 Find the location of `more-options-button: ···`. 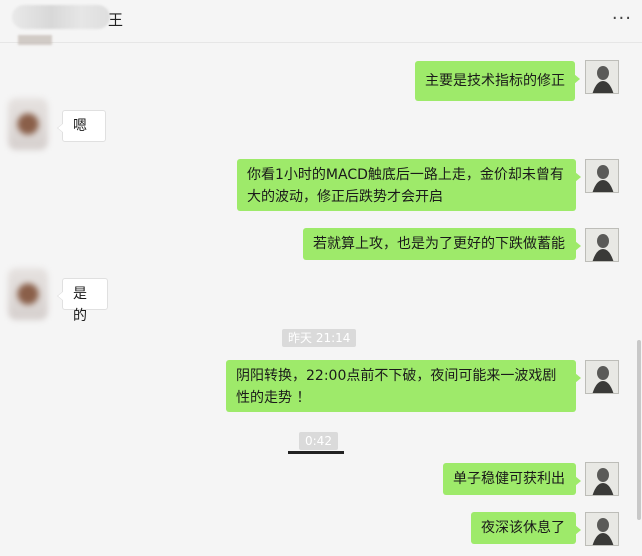

more-options-button: ··· is located at coordinates (622, 18).